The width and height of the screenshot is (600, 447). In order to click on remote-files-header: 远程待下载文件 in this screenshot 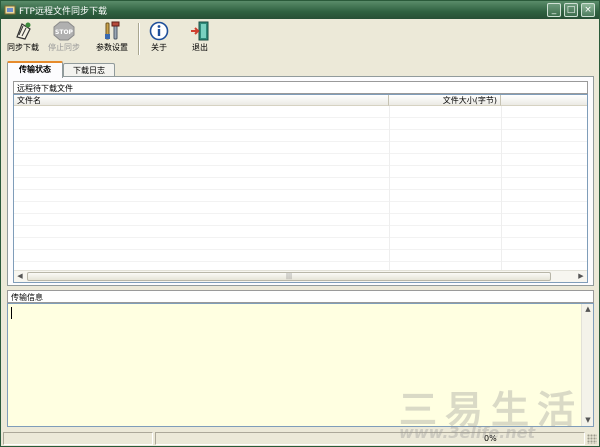, I will do `click(300, 87)`.